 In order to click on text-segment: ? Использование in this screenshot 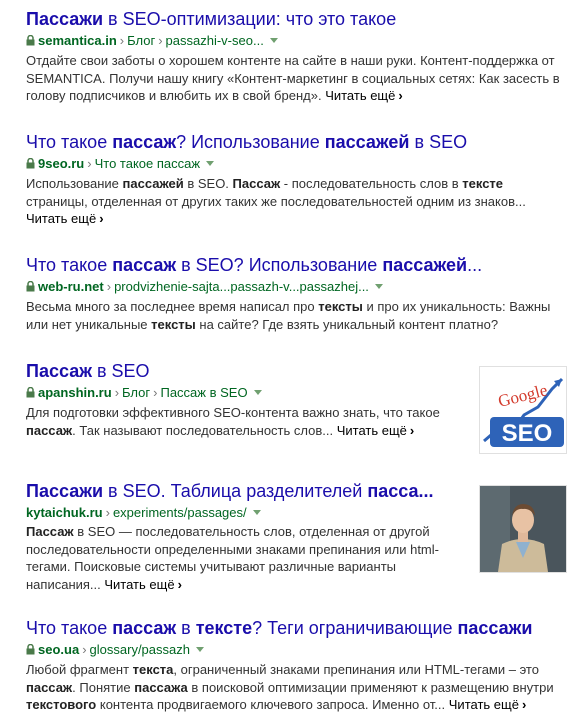, I will do `click(250, 142)`.